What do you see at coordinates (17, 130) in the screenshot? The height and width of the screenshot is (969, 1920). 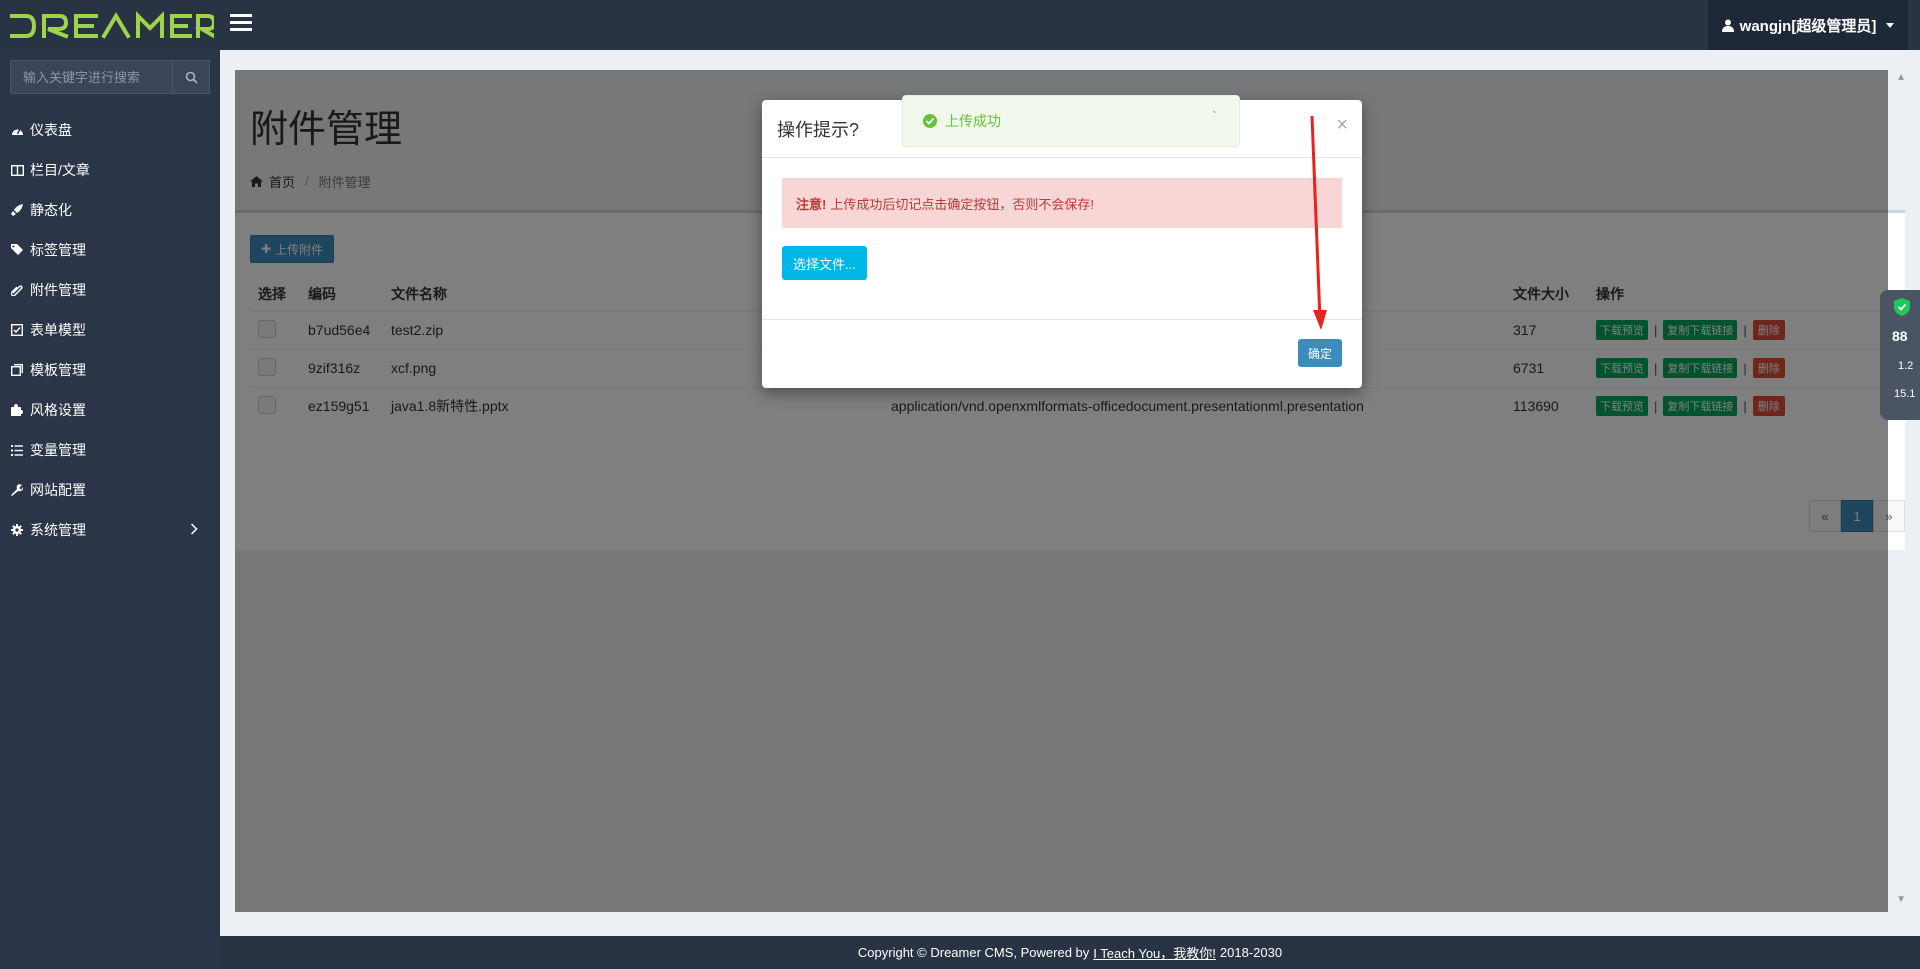 I see `dashboard-icon` at bounding box center [17, 130].